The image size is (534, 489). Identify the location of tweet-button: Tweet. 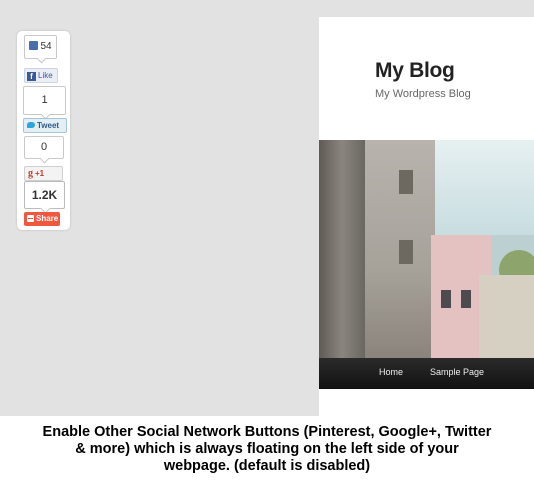
(45, 125).